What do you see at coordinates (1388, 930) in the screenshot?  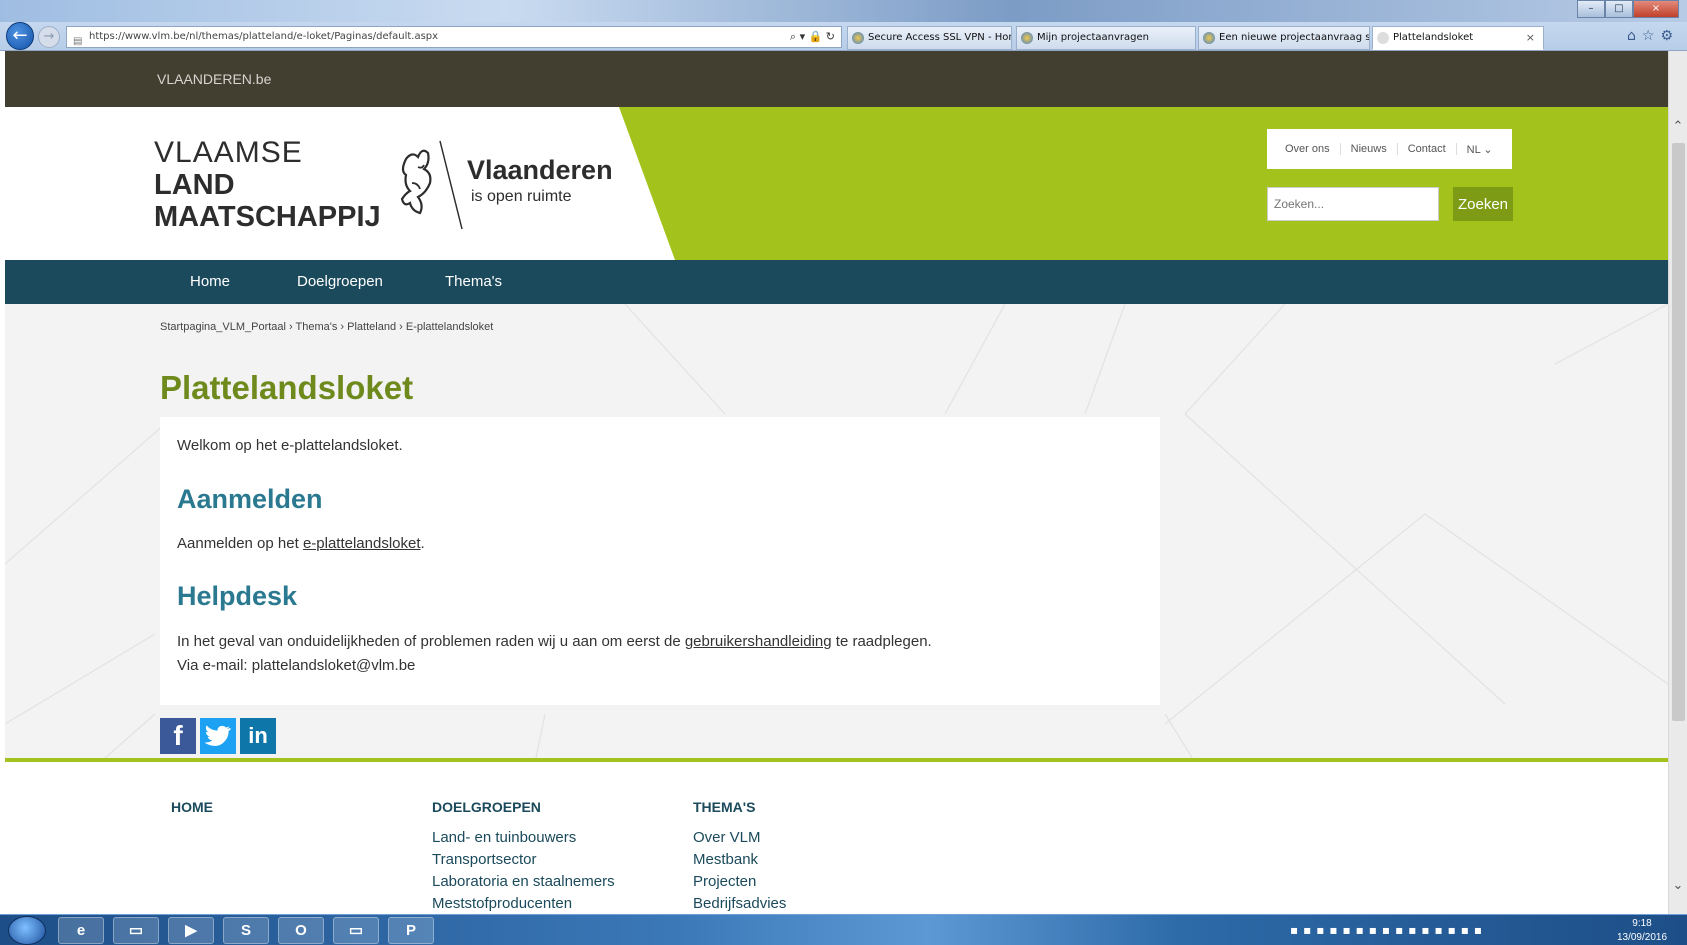 I see `system-tray-icons: ▪▪▪▪▪▪▪▪▪▪▪▪▪▪▪` at bounding box center [1388, 930].